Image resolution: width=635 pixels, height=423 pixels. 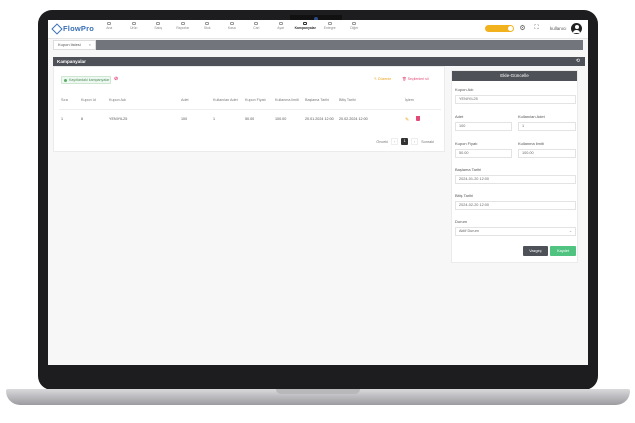 I want to click on tab-kupon-listesi: Kupon listesi ×, so click(x=74, y=45).